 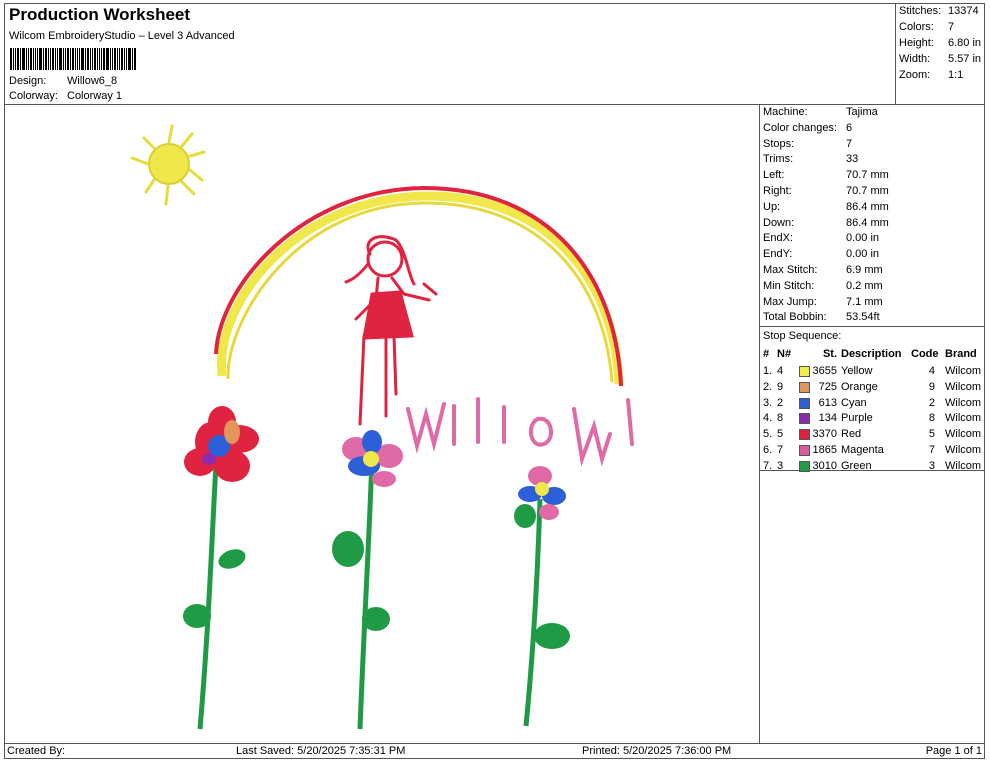 What do you see at coordinates (768, 418) in the screenshot?
I see `stop-num: 4.` at bounding box center [768, 418].